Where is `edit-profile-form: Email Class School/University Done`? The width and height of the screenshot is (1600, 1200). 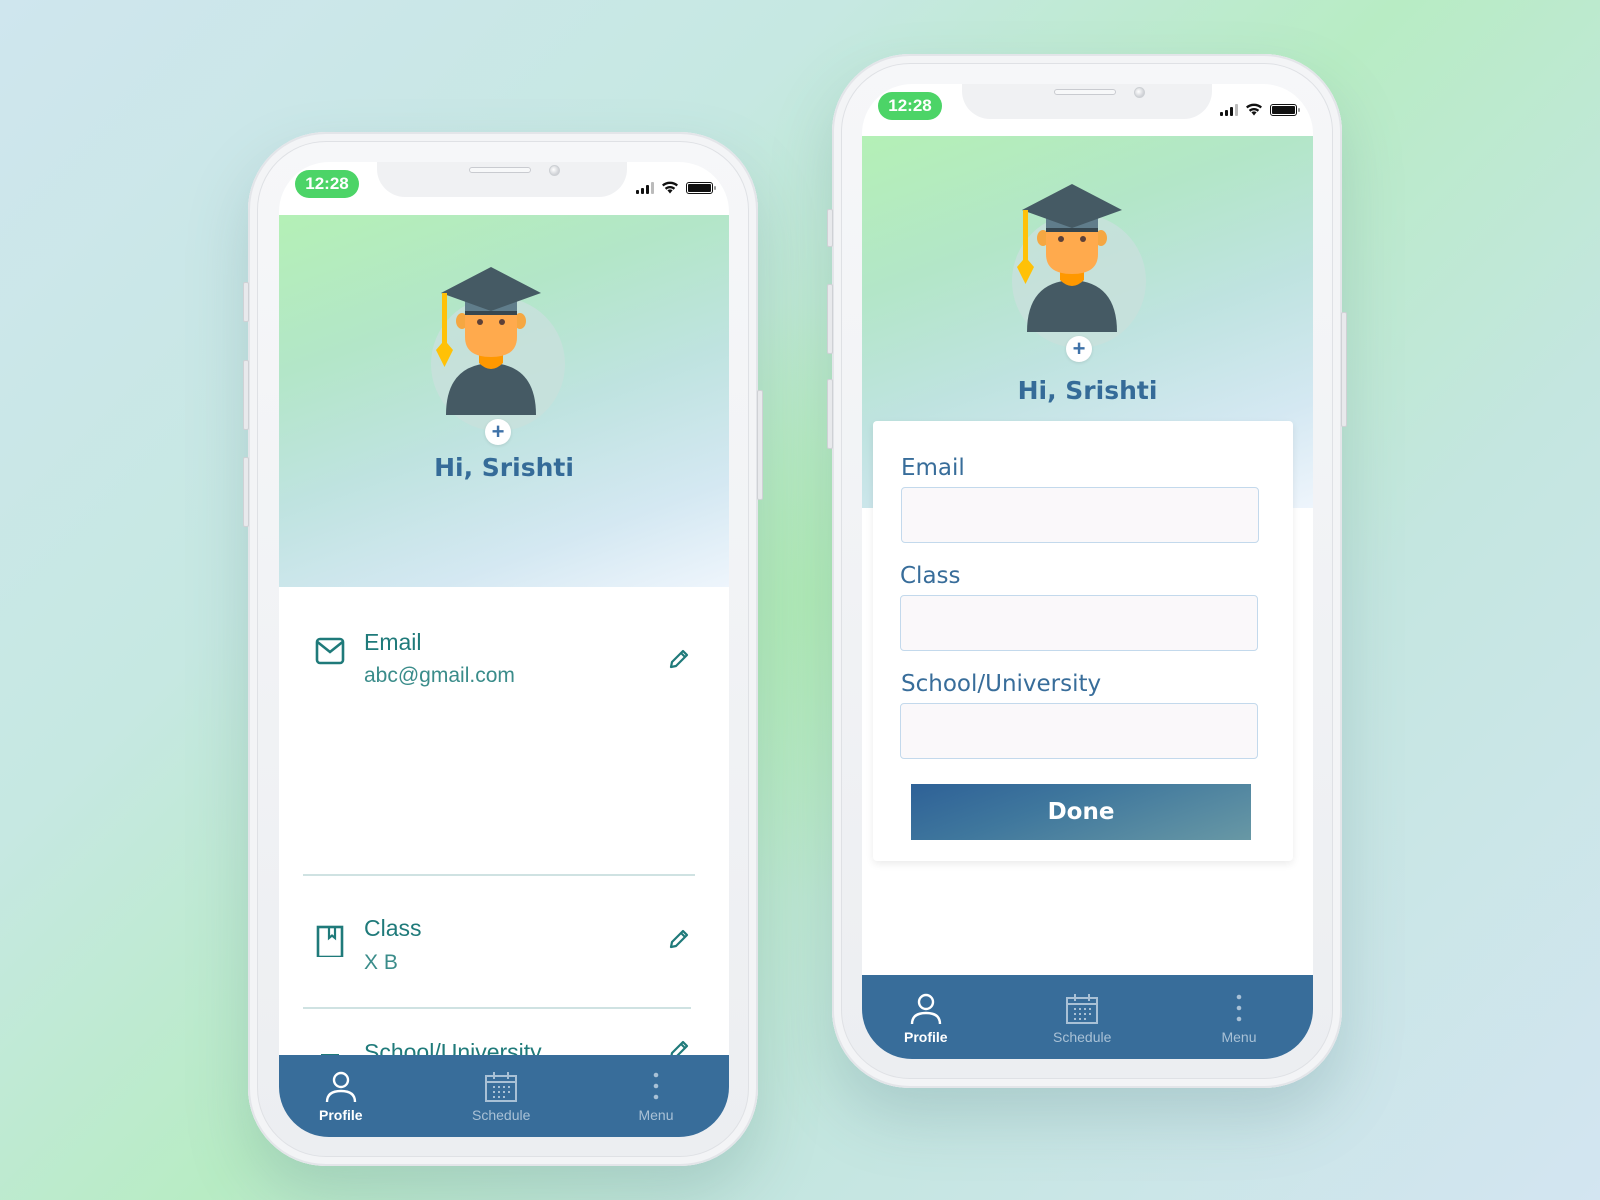 edit-profile-form: Email Class School/University Done is located at coordinates (1083, 641).